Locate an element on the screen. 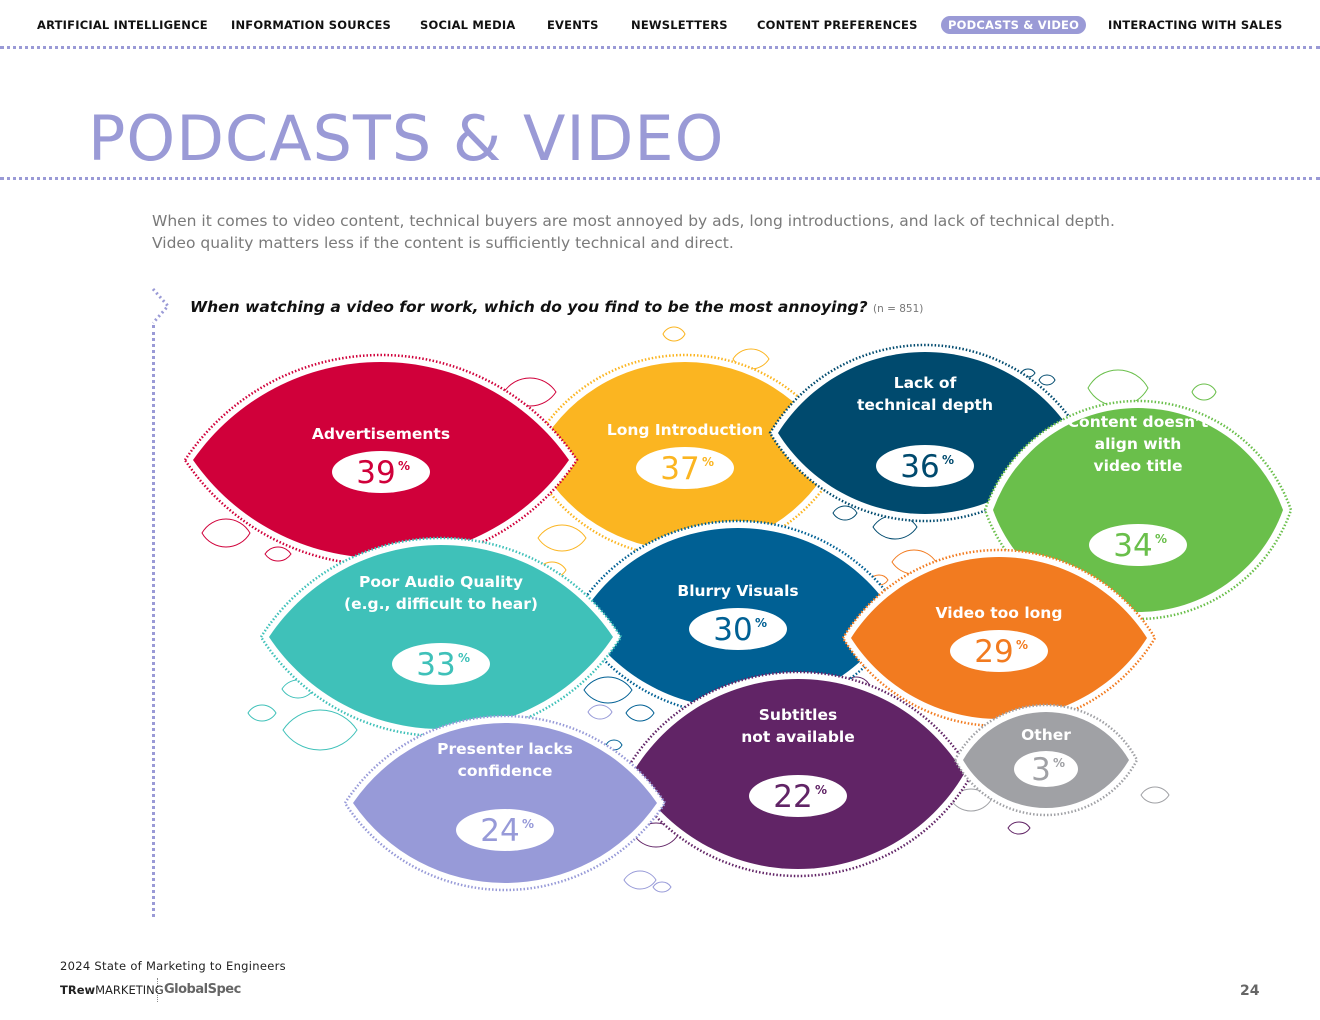 Image resolution: width=1320 pixels, height=1020 pixels. bubble-label: Subtitles is located at coordinates (798, 715).